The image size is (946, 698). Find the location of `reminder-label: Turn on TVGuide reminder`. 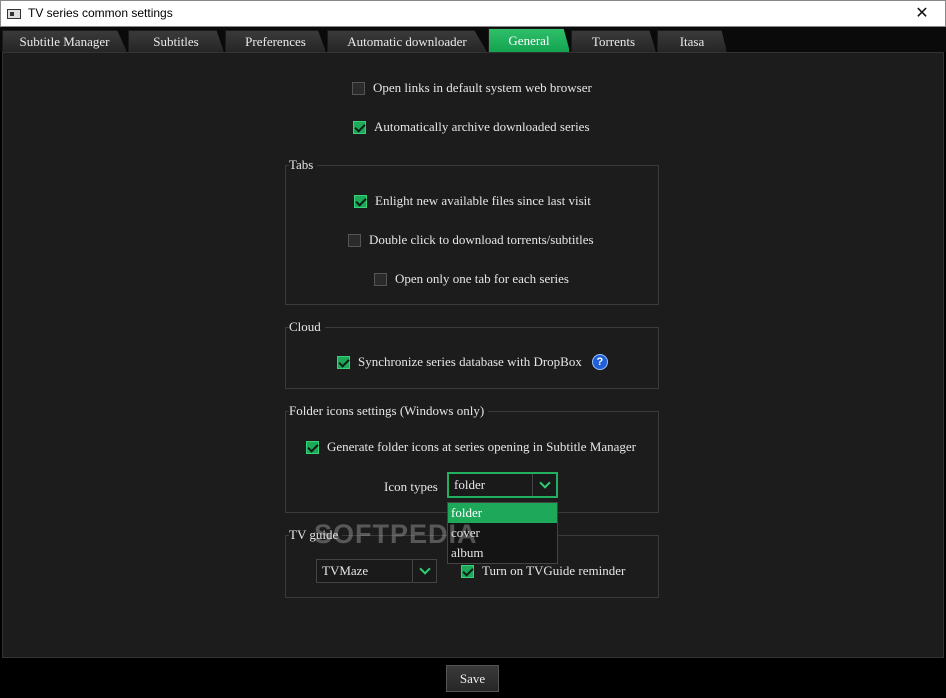

reminder-label: Turn on TVGuide reminder is located at coordinates (554, 570).